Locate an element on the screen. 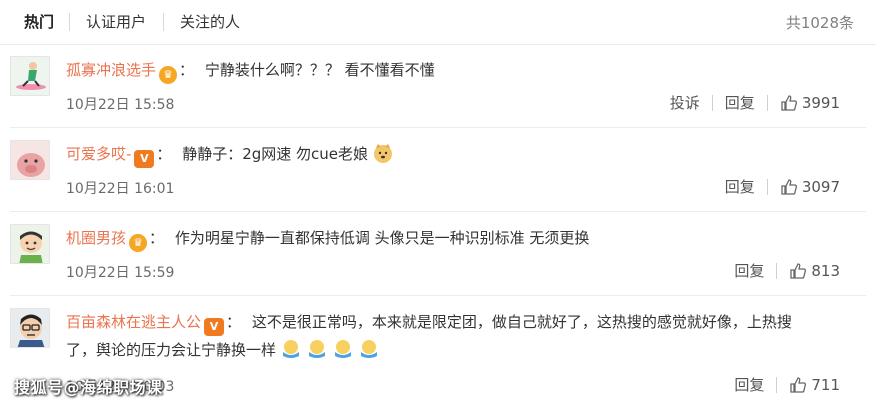  comment-actions: 回复 3097 is located at coordinates (782, 186).